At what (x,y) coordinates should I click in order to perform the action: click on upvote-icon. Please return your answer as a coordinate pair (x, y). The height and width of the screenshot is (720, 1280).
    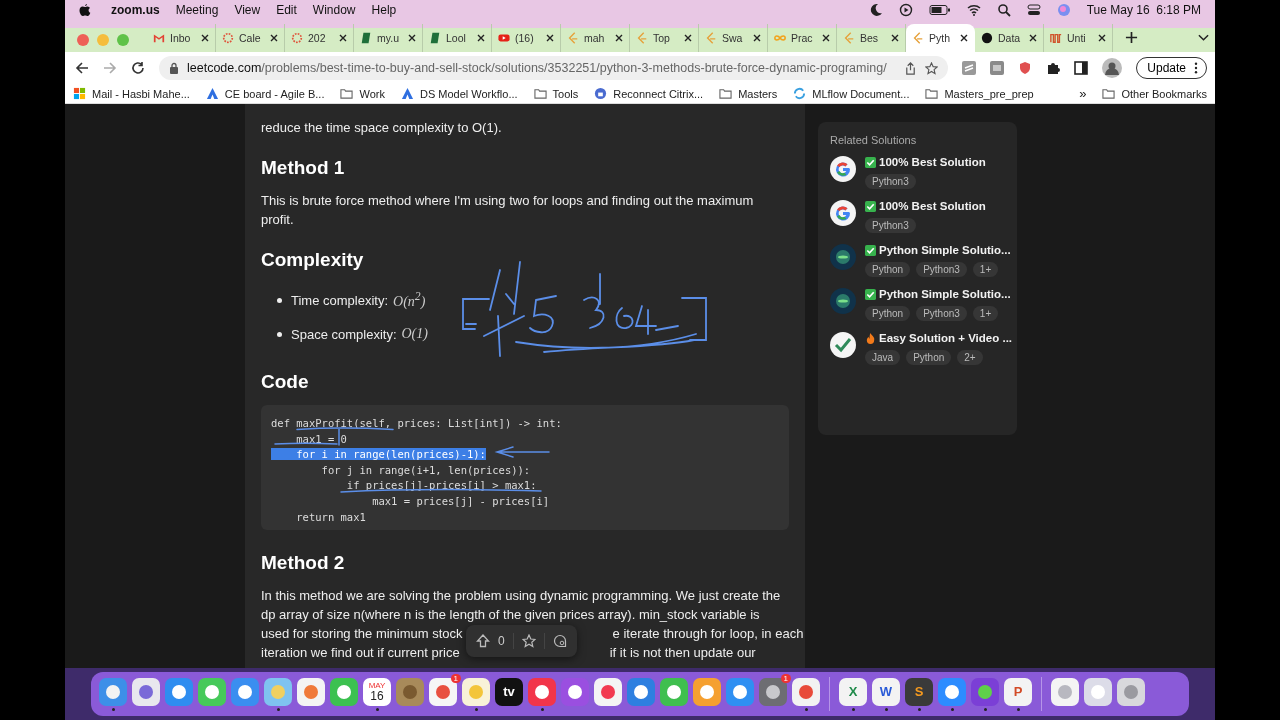
    Looking at the image, I should click on (483, 641).